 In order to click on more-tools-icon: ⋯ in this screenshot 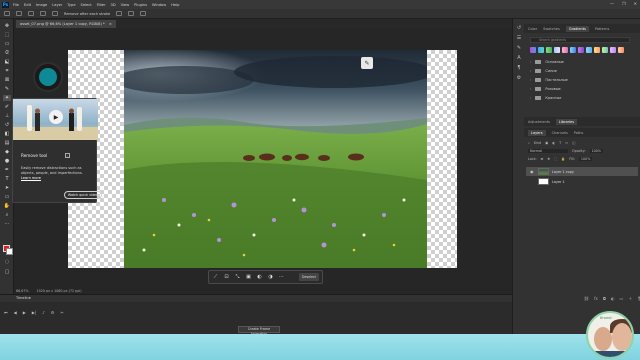, I will do `click(7, 224)`.